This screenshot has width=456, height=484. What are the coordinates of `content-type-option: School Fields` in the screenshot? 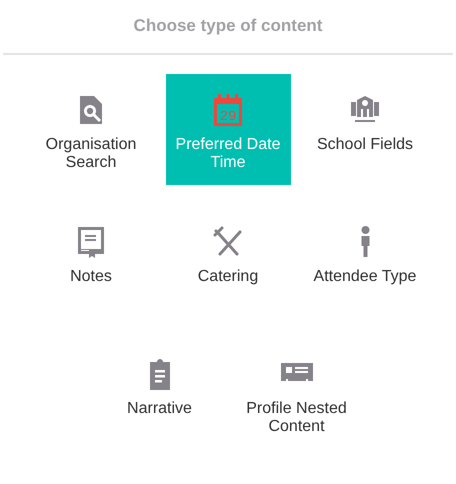 It's located at (365, 129).